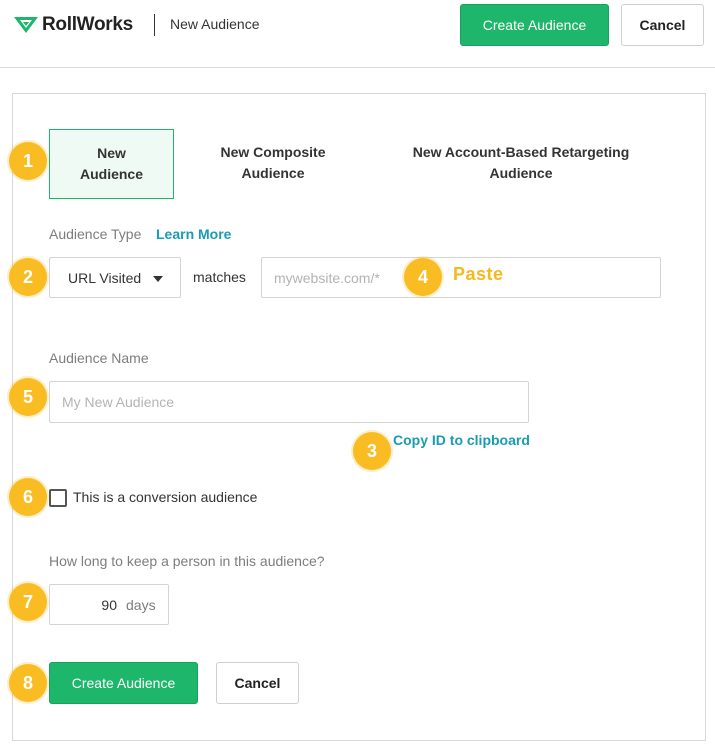  What do you see at coordinates (105, 277) in the screenshot?
I see `audience-type-select-value: URL Visited` at bounding box center [105, 277].